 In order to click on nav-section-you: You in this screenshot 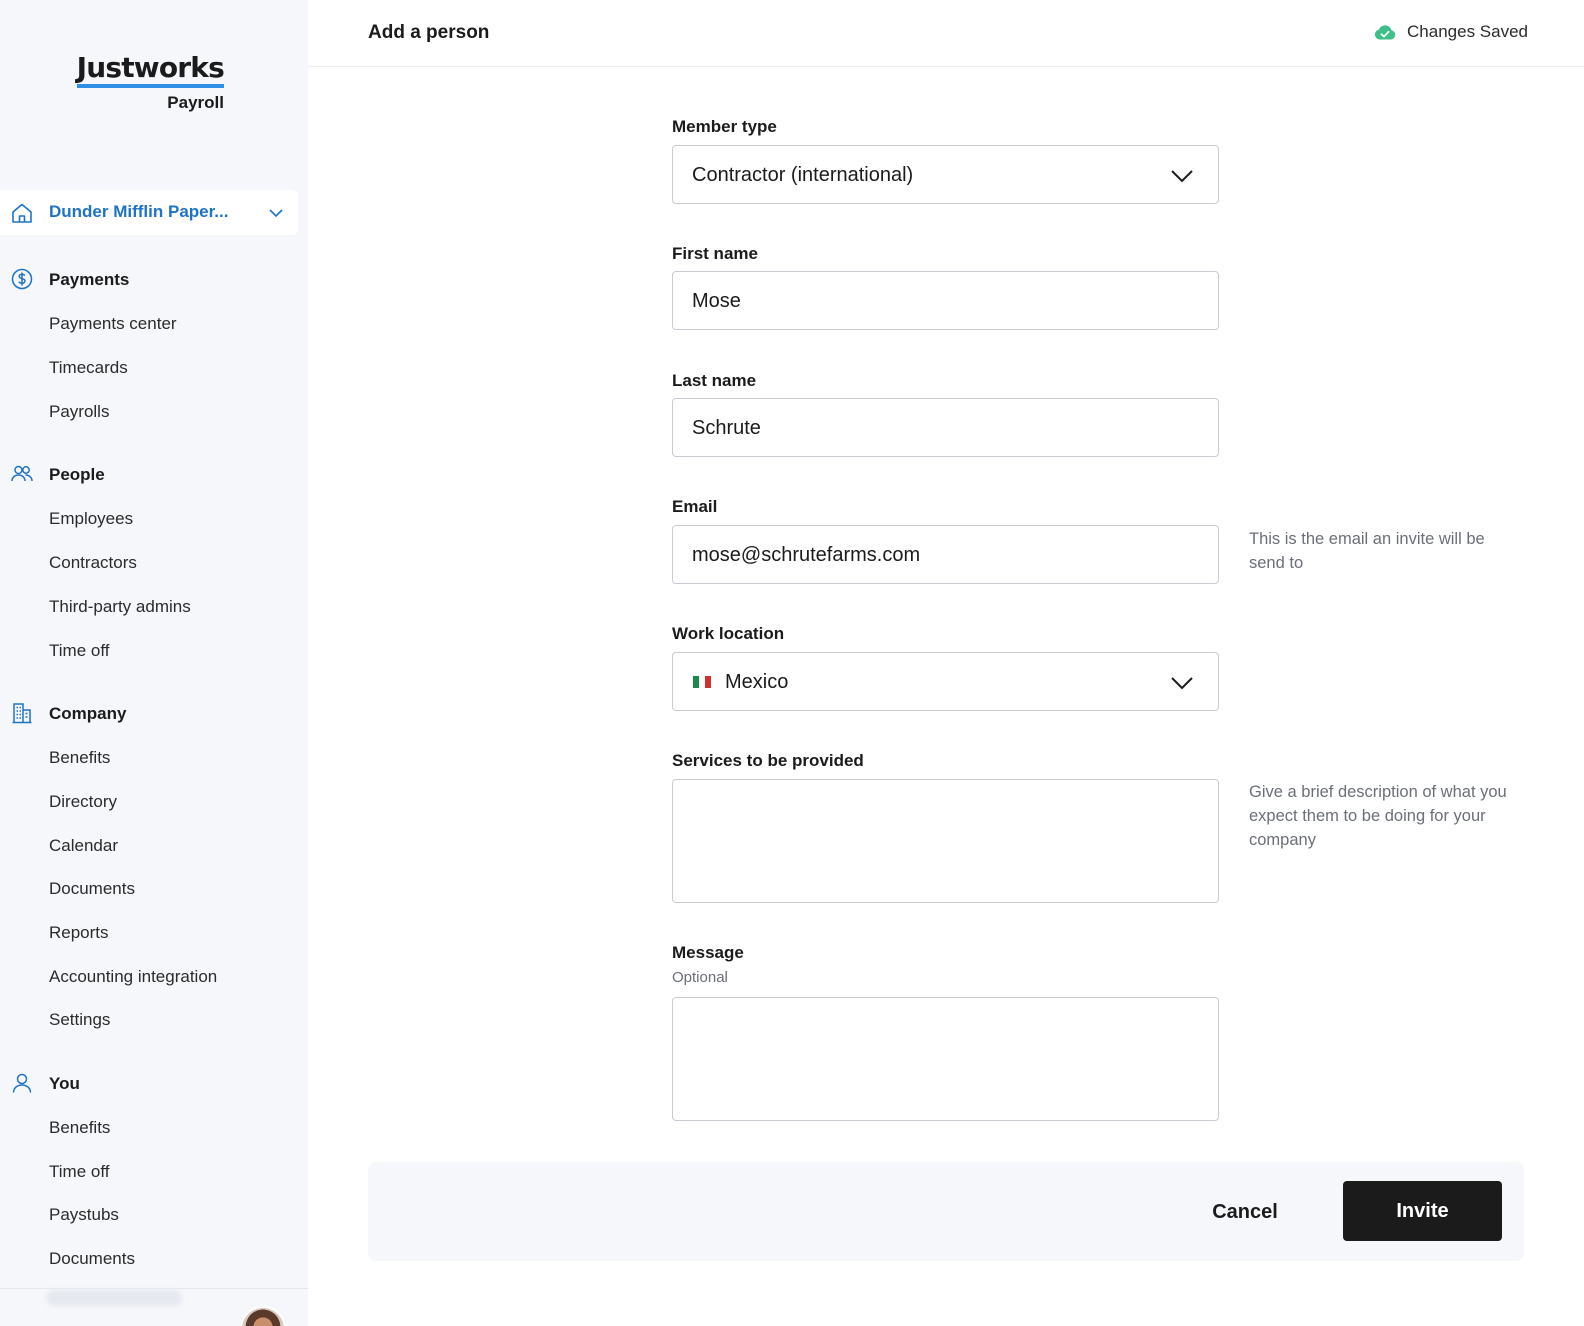, I will do `click(154, 1084)`.